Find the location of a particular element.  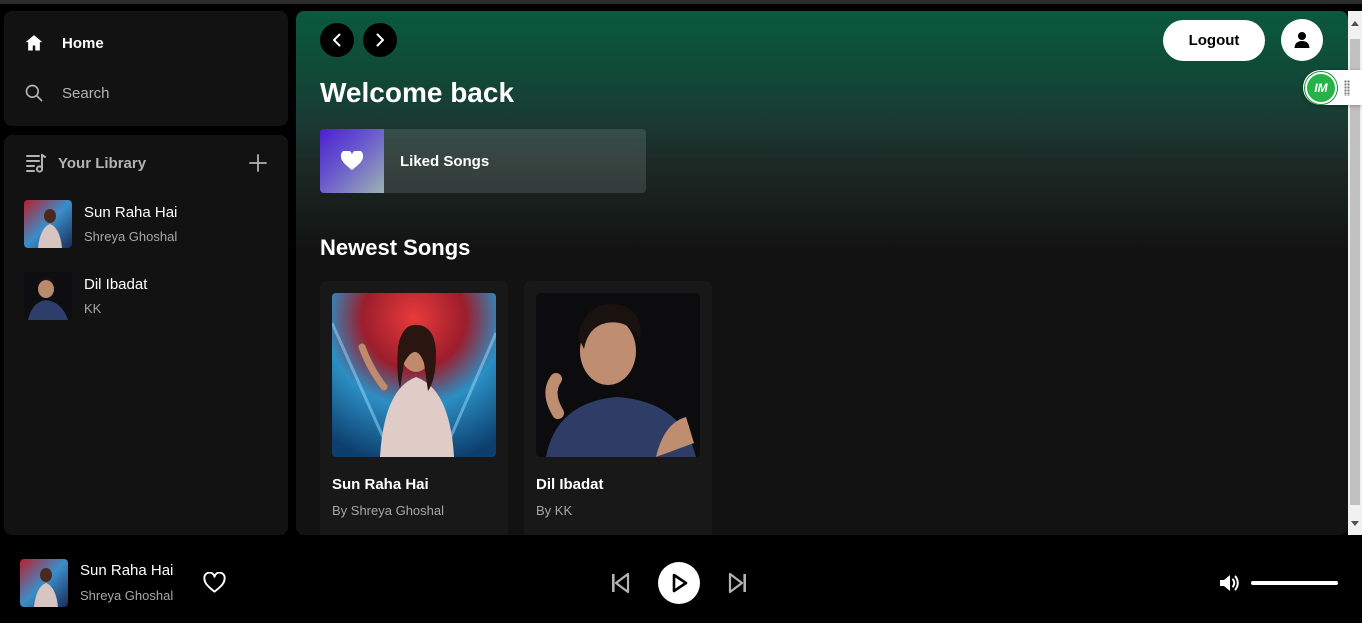

library-item: Dil Ibadat KK is located at coordinates (85, 296).